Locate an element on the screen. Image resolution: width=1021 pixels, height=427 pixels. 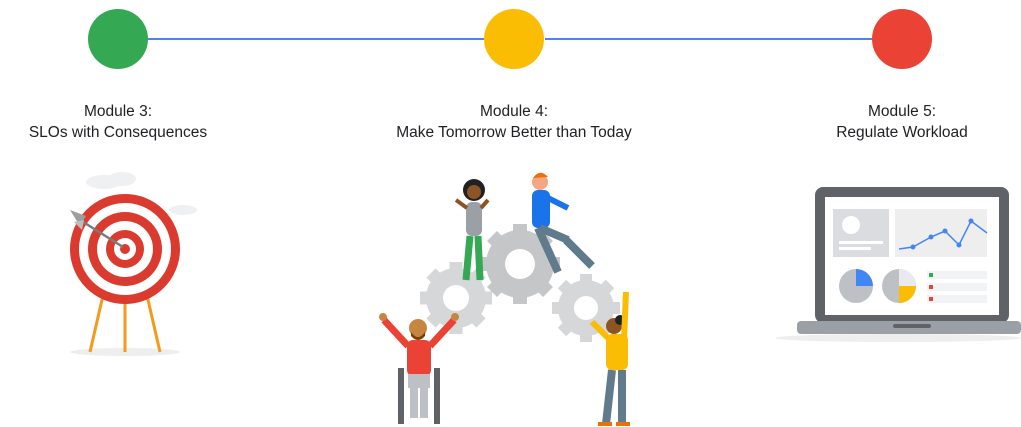
module-3-heading: Module 3: is located at coordinates (118, 111).